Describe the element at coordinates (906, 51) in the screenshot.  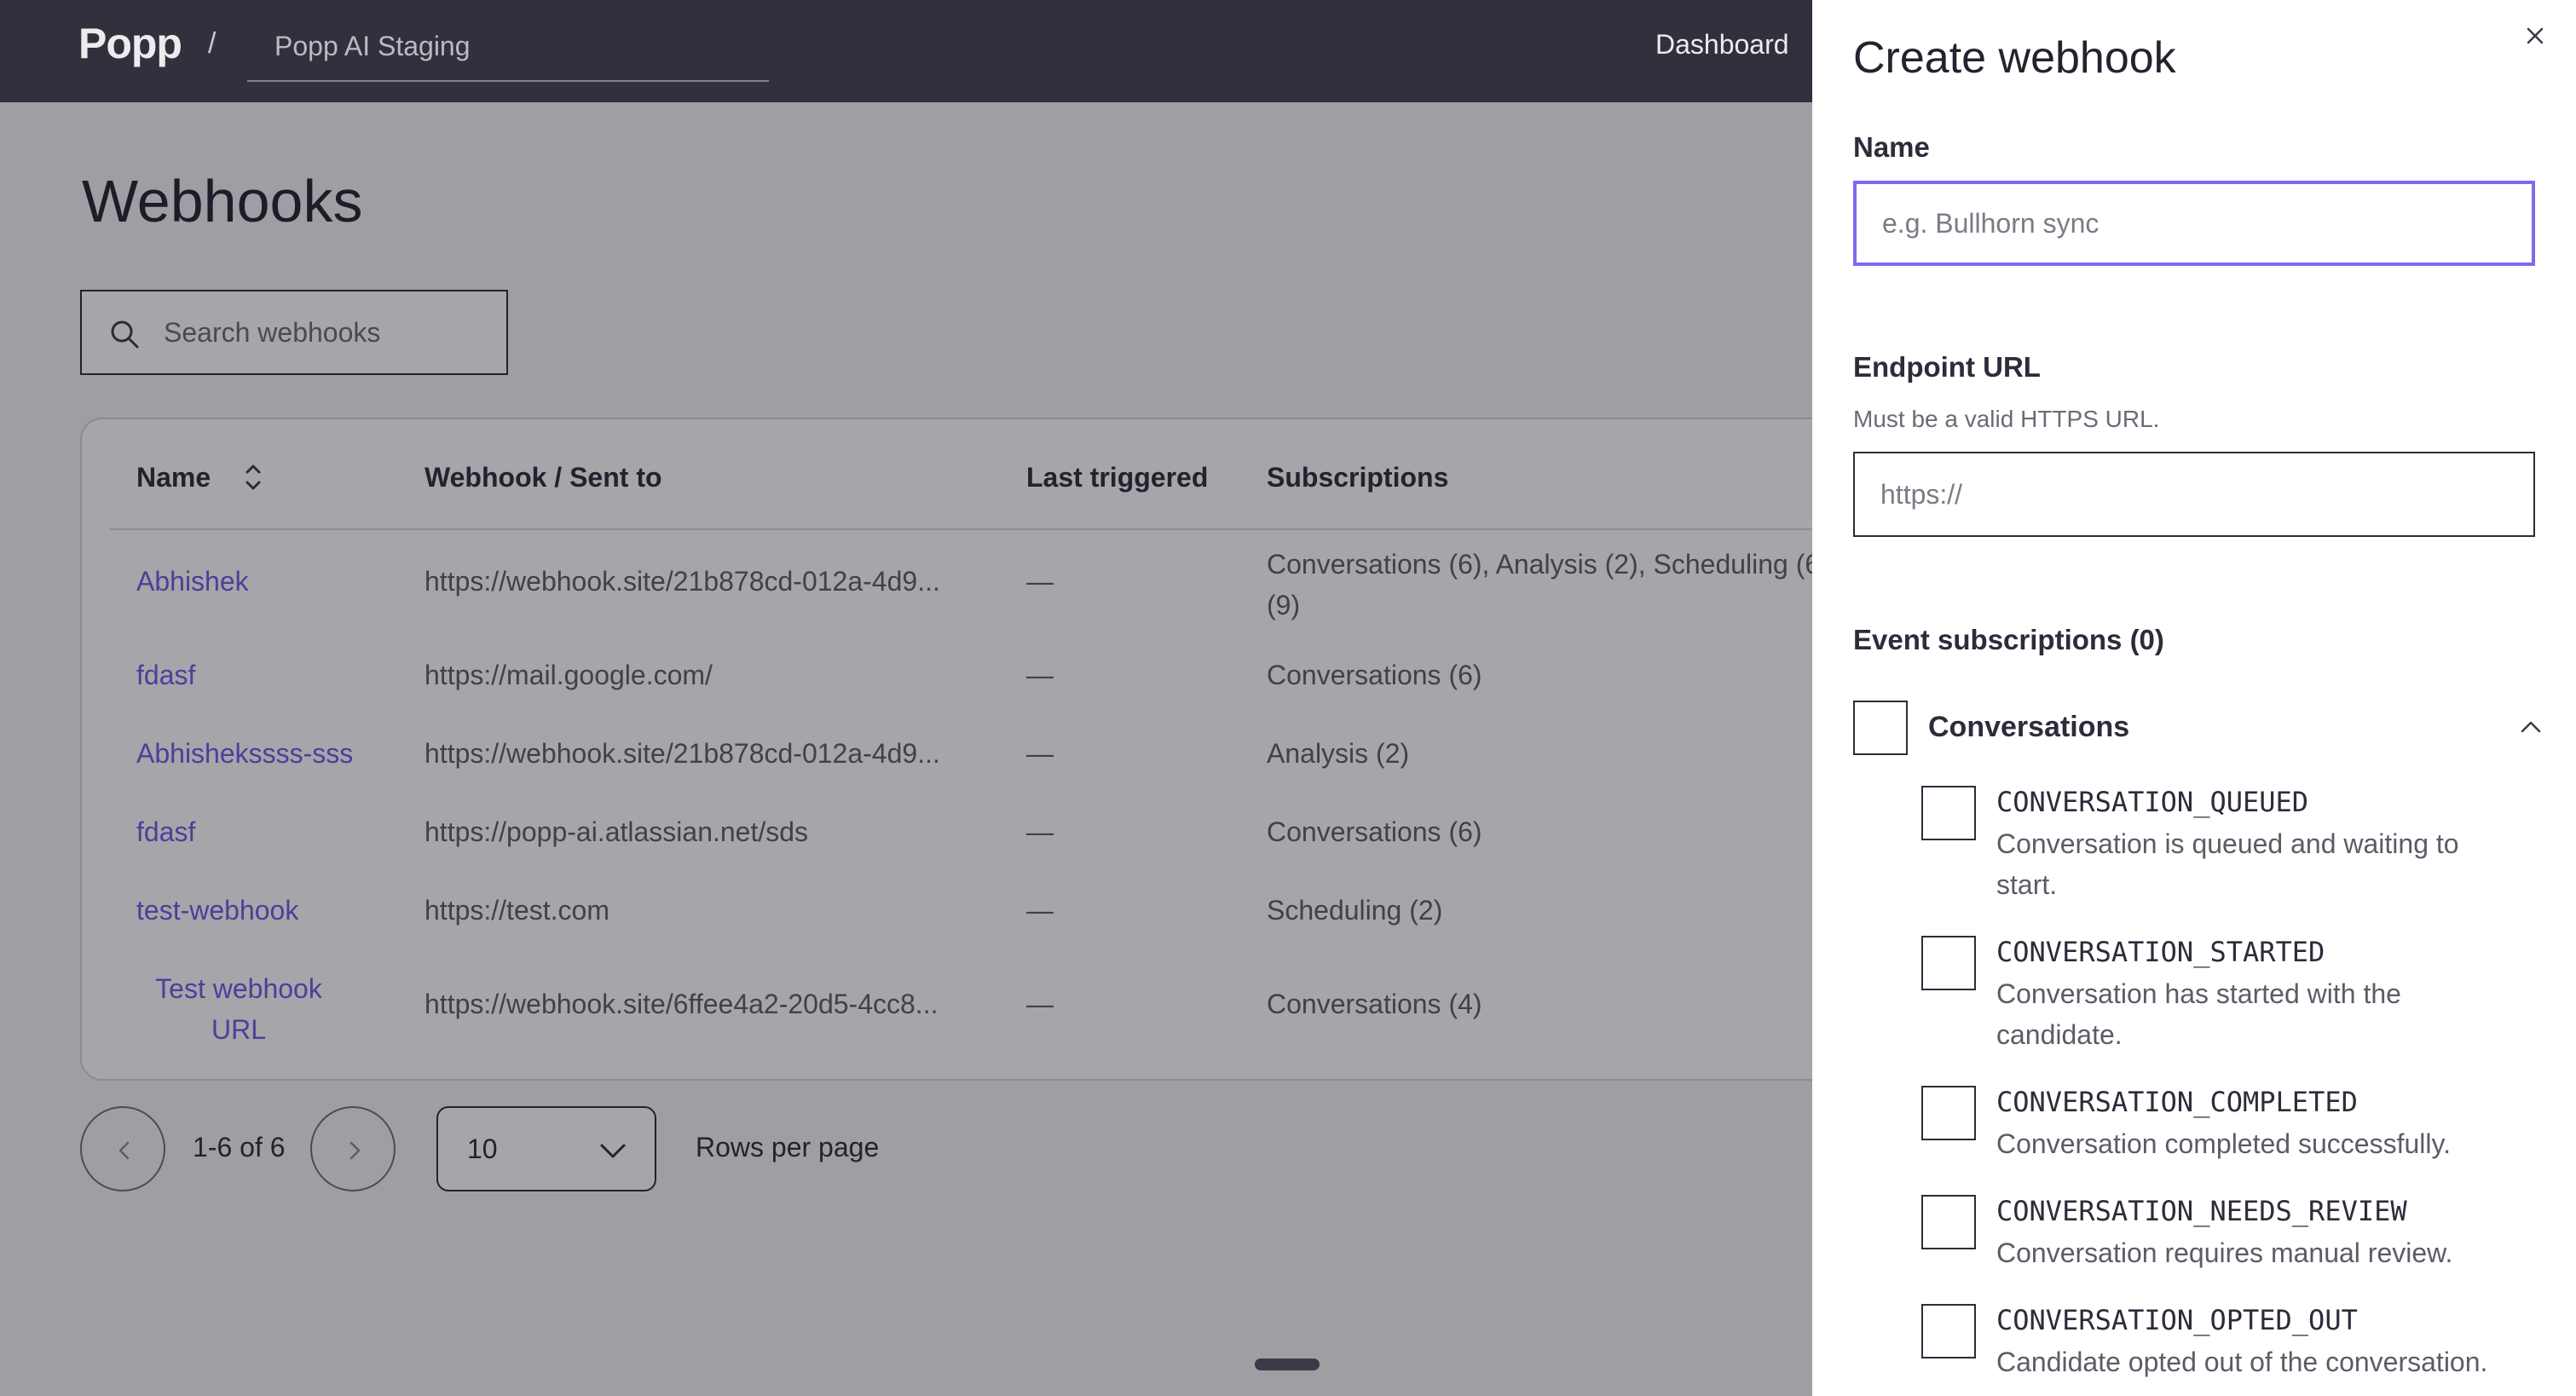
I see `topbar-dim-overlay` at that location.